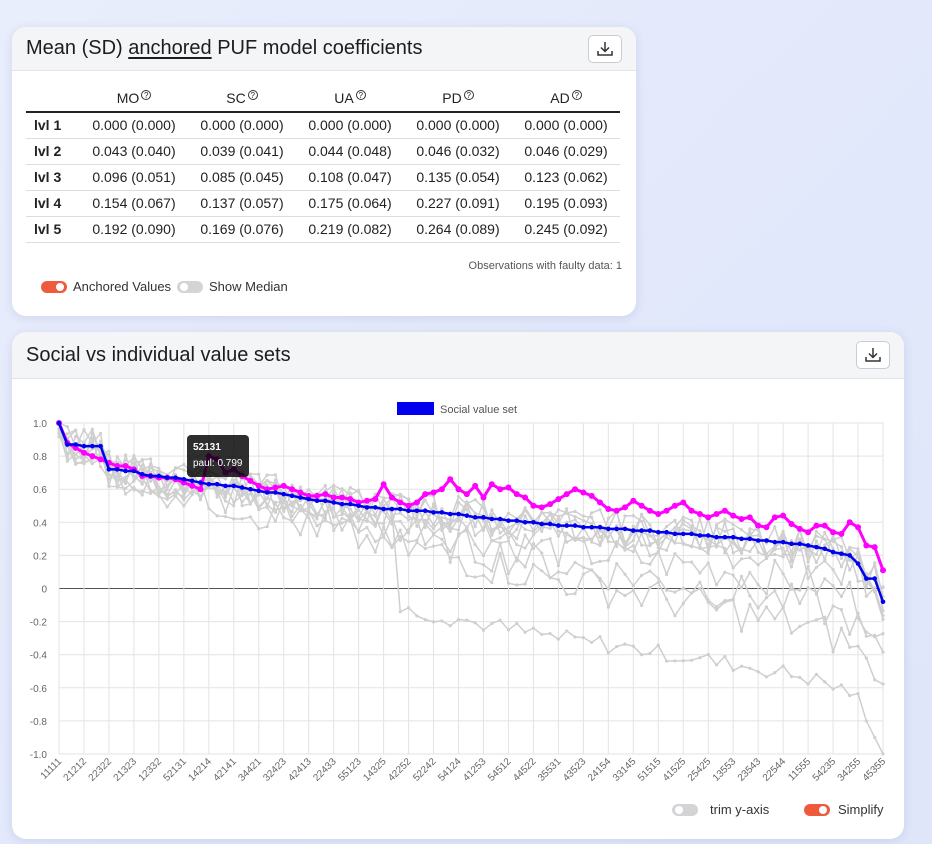 The width and height of the screenshot is (932, 844). What do you see at coordinates (232, 286) in the screenshot?
I see `show-median-toggle: Show Median` at bounding box center [232, 286].